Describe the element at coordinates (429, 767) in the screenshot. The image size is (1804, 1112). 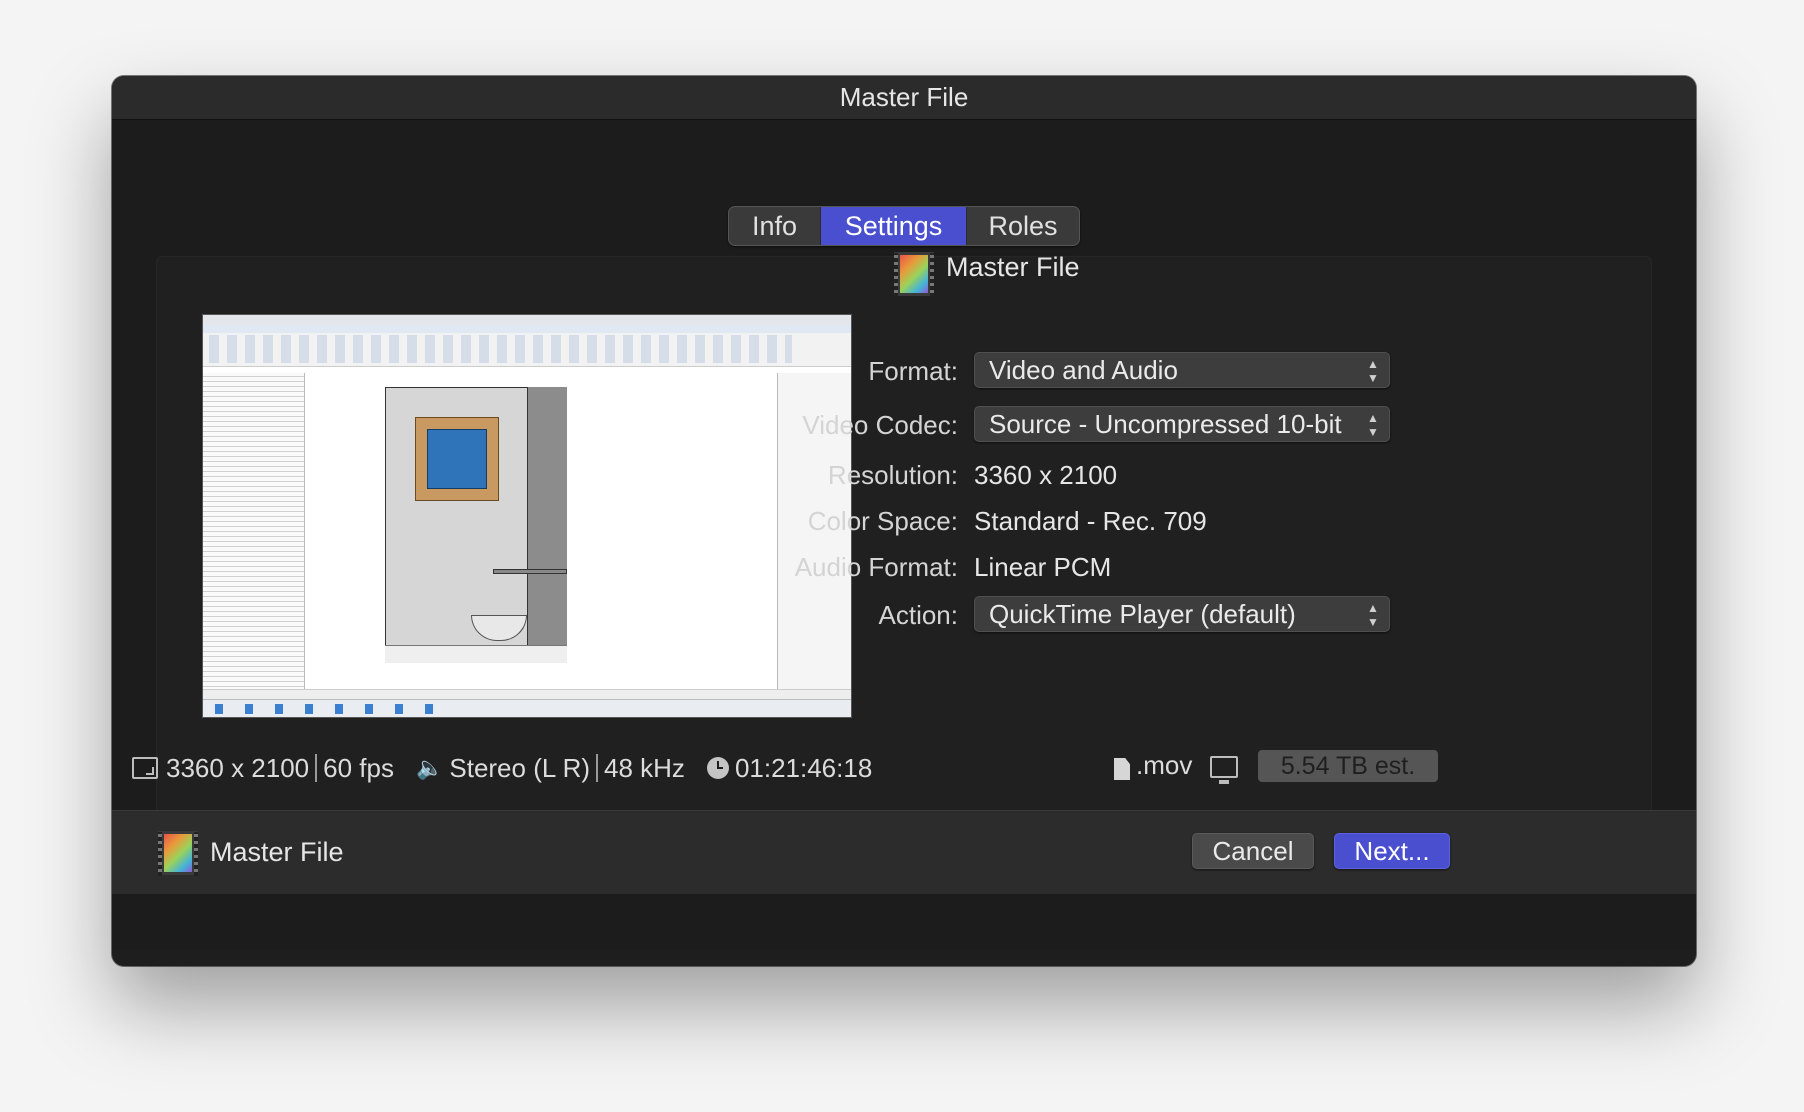
I see `speaker-icon: 🔈` at that location.